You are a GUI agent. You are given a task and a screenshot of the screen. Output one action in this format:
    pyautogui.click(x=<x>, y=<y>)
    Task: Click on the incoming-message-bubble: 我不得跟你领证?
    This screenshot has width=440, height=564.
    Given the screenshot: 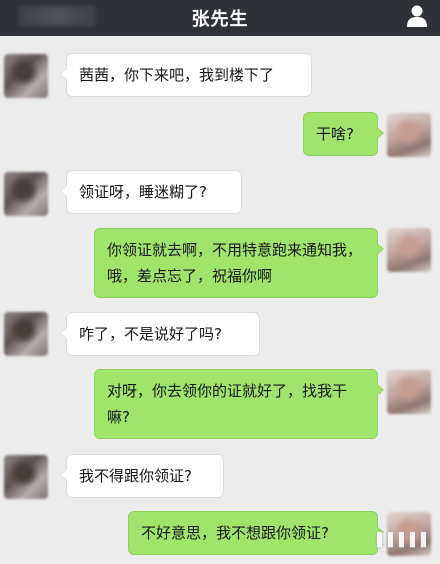 What is the action you would take?
    pyautogui.click(x=142, y=476)
    